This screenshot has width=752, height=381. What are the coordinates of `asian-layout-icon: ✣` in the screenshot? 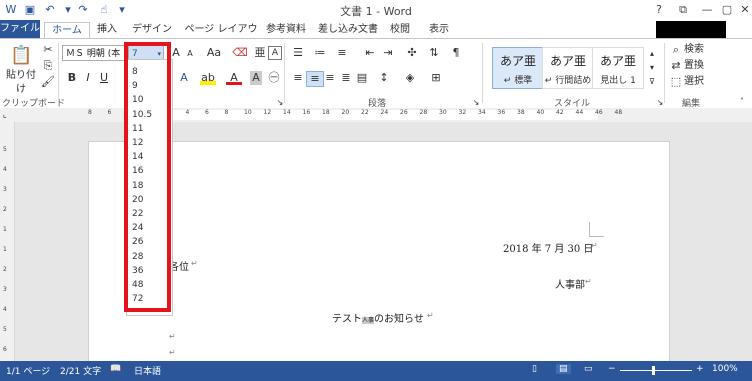 It's located at (412, 53).